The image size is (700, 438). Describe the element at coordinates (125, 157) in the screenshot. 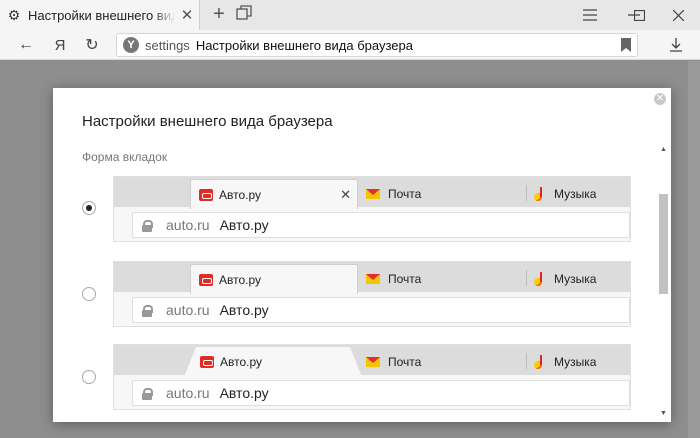

I see `section-label: Форма вкладок` at that location.